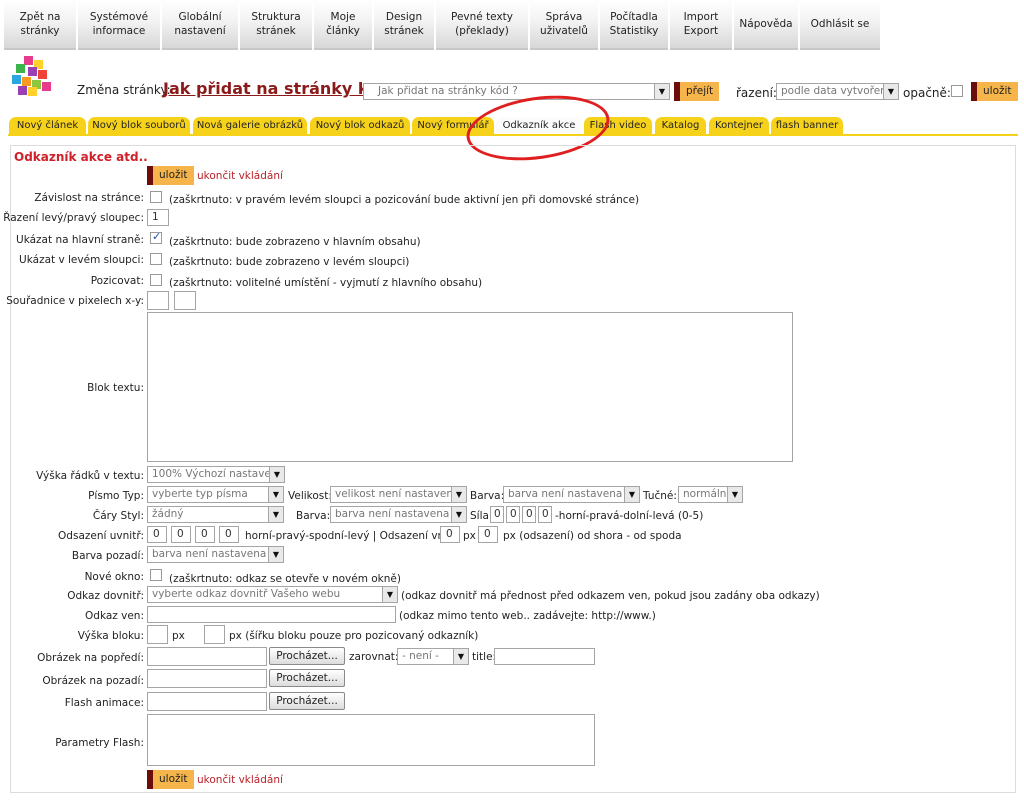 Image resolution: width=1024 pixels, height=802 pixels. Describe the element at coordinates (207, 656) in the screenshot. I see `fg-image-input` at that location.